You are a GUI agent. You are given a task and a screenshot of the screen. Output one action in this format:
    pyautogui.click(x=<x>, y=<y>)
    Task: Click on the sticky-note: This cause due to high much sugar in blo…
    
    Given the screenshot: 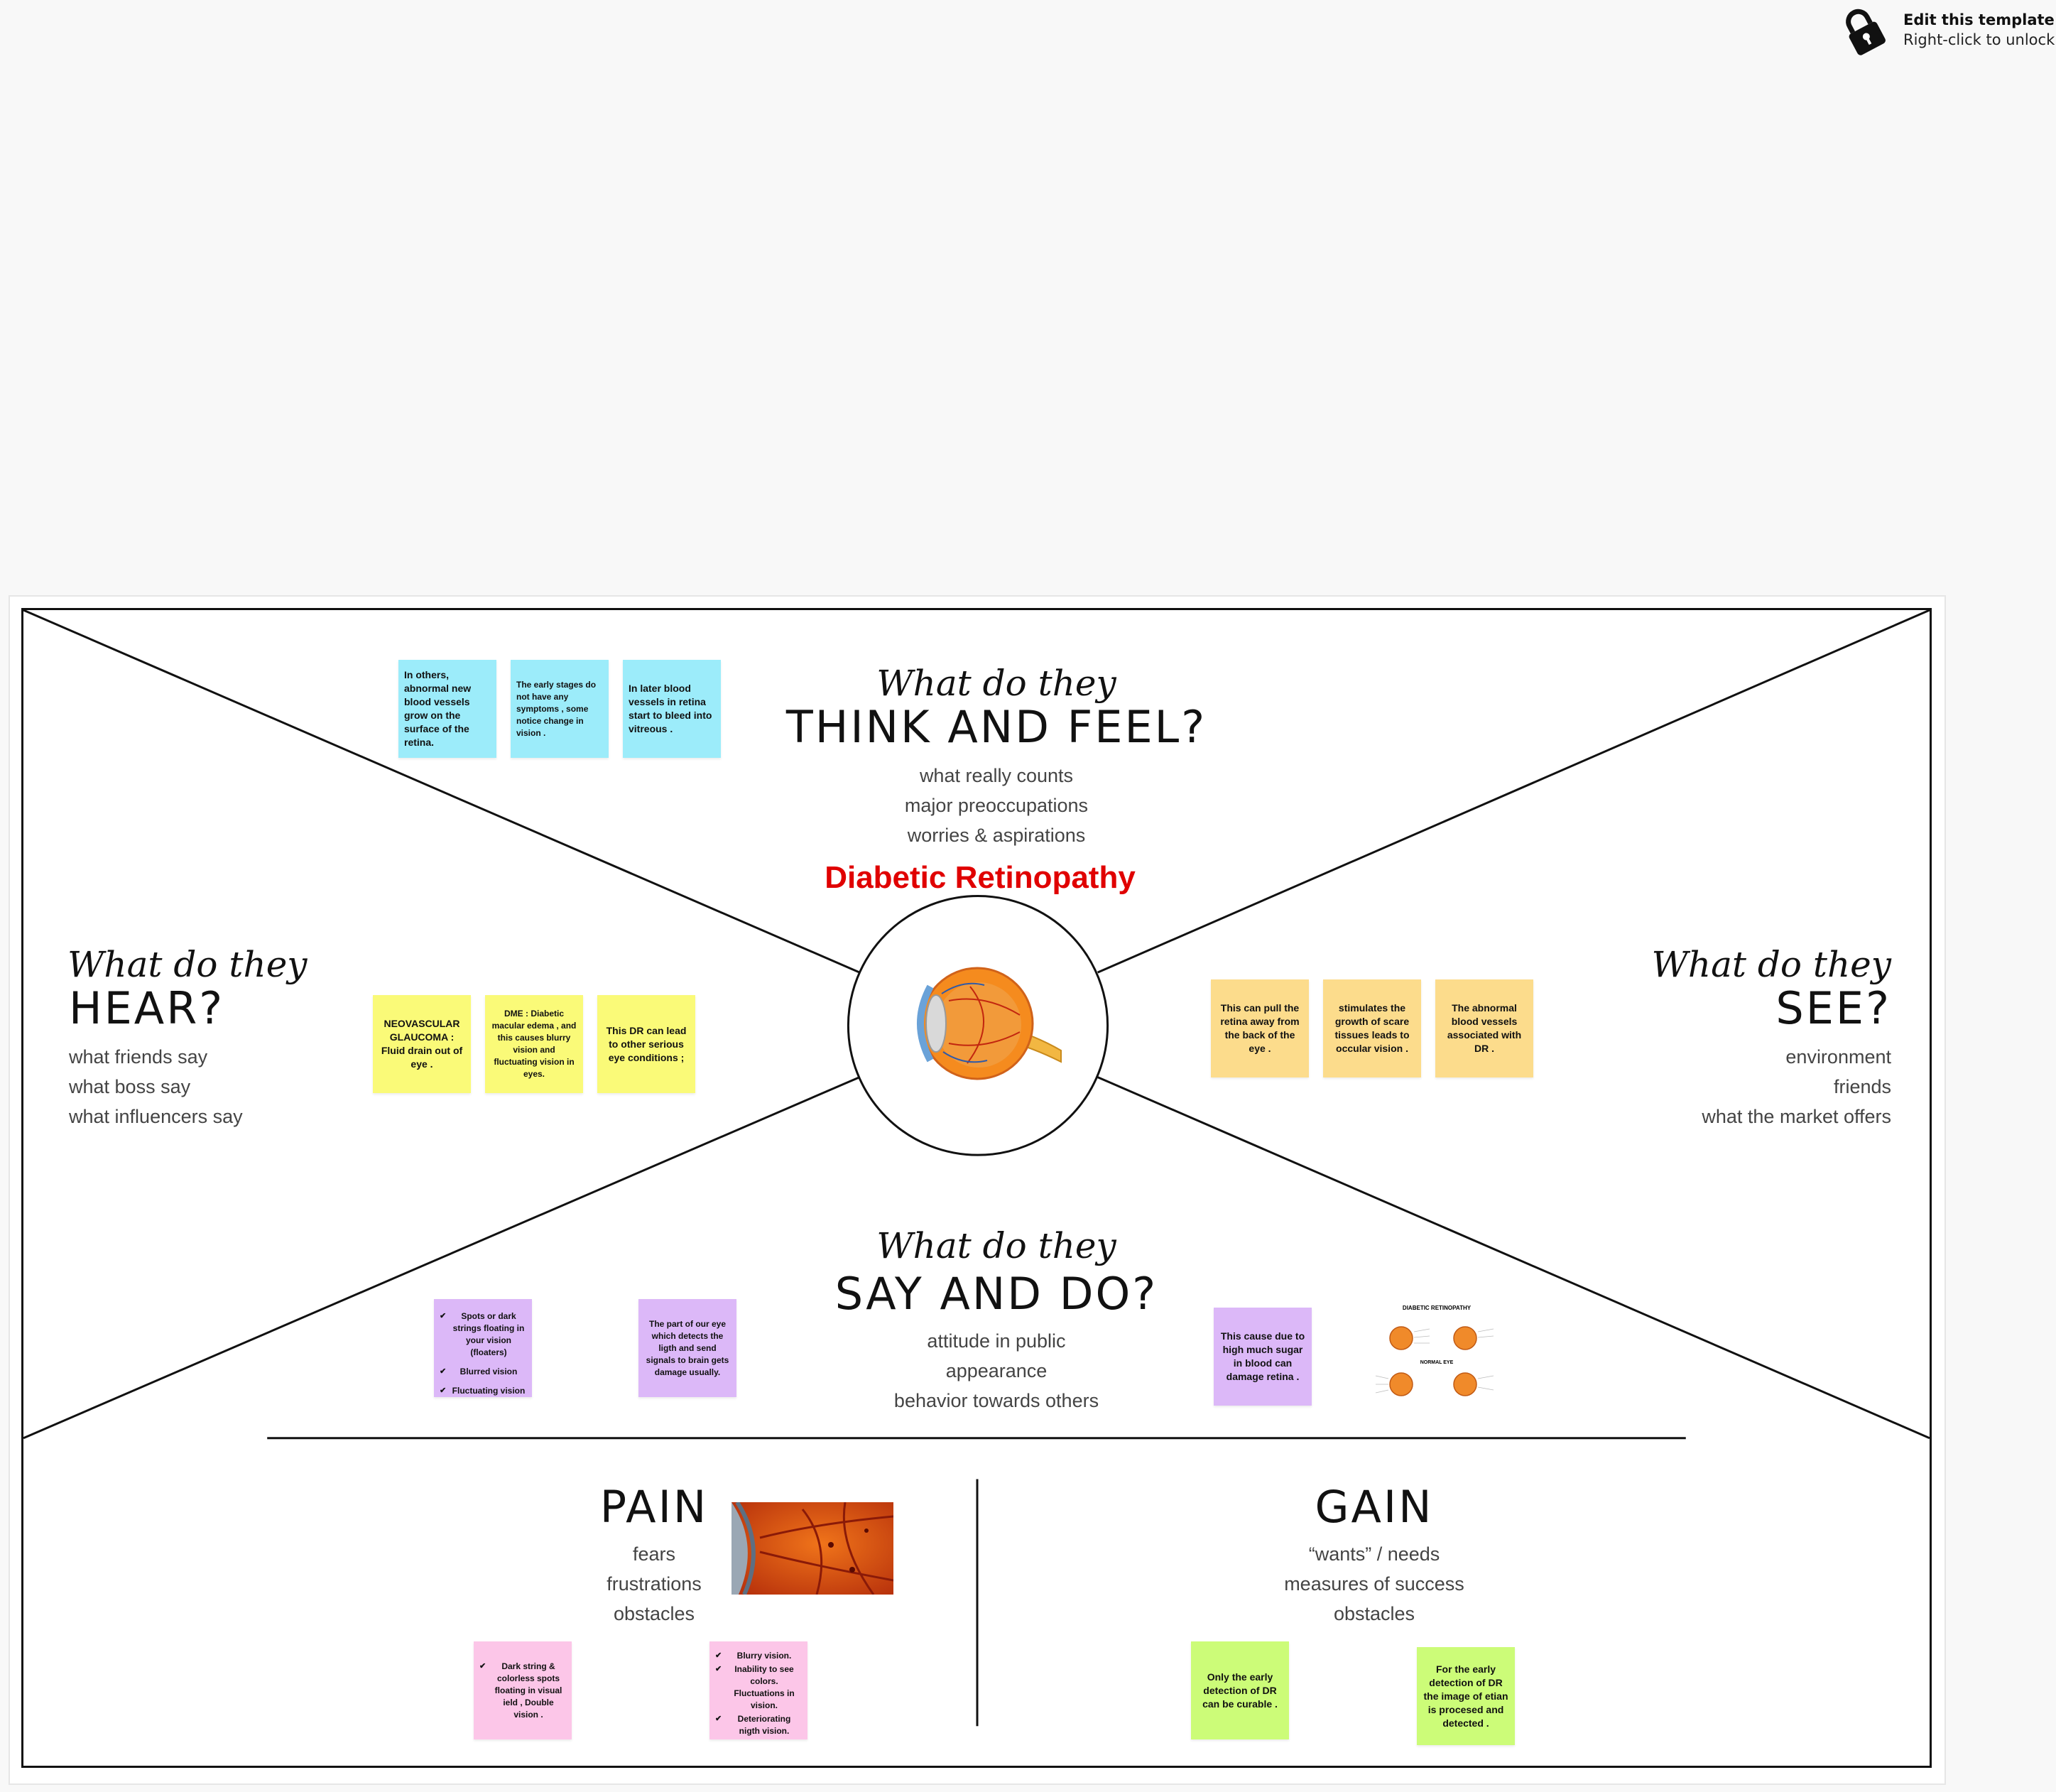 What is the action you would take?
    pyautogui.click(x=1263, y=1357)
    